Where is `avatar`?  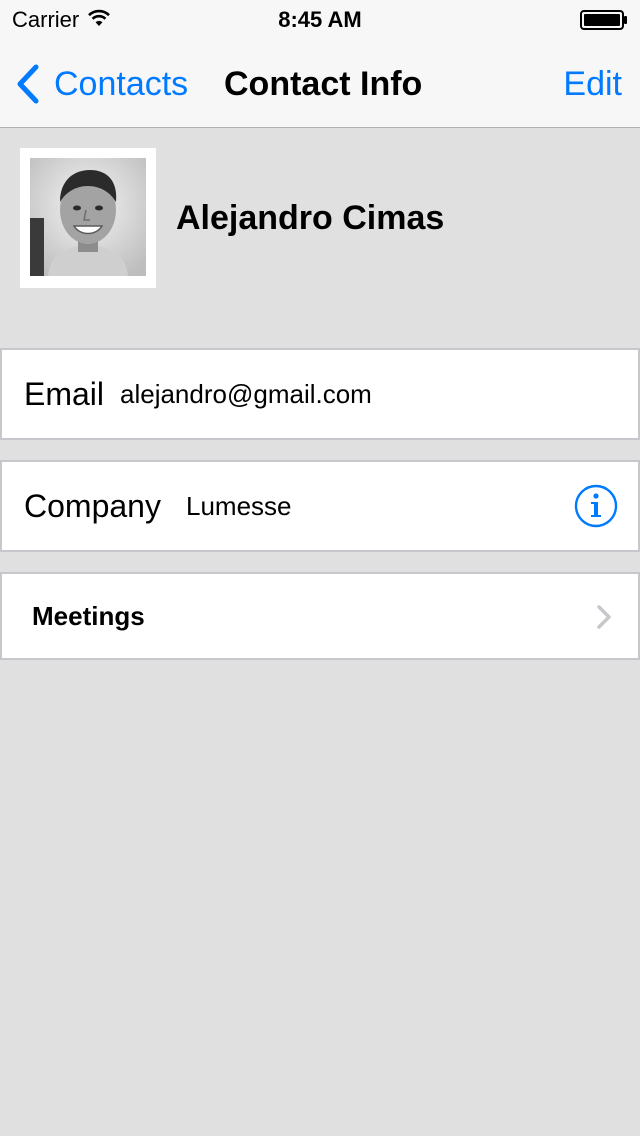 avatar is located at coordinates (88, 218).